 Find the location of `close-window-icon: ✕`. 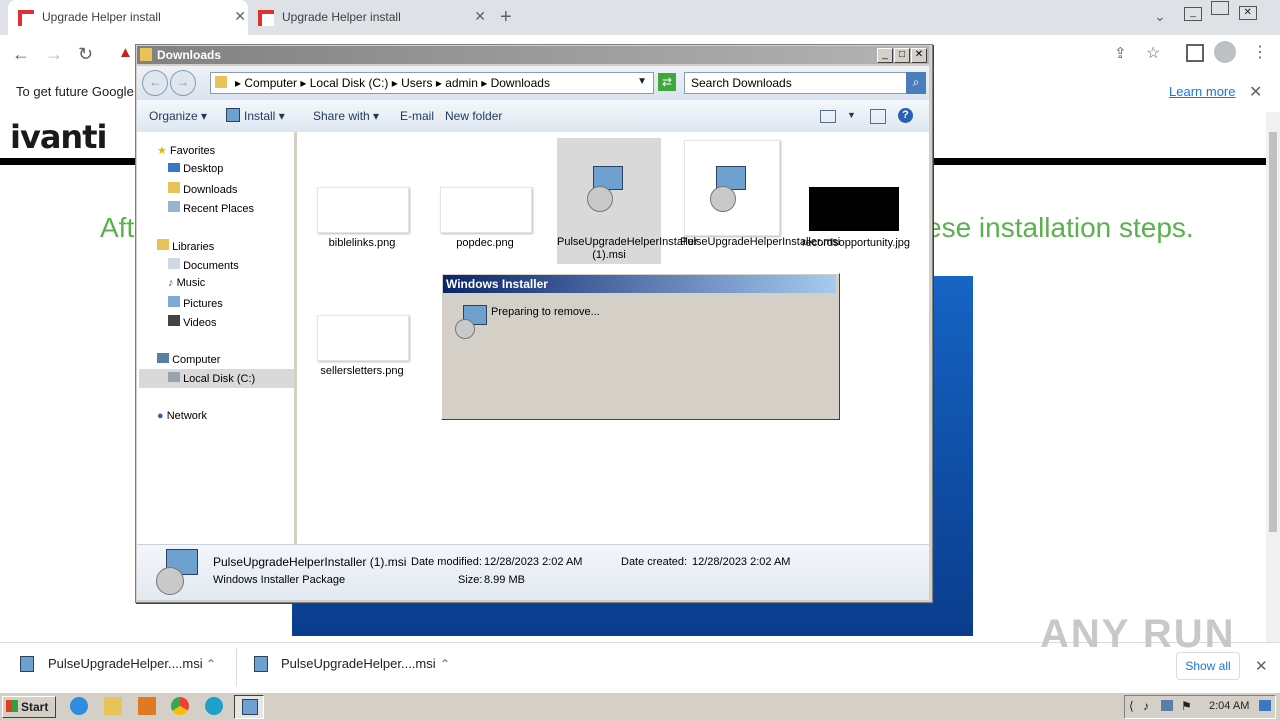

close-window-icon: ✕ is located at coordinates (1247, 13).